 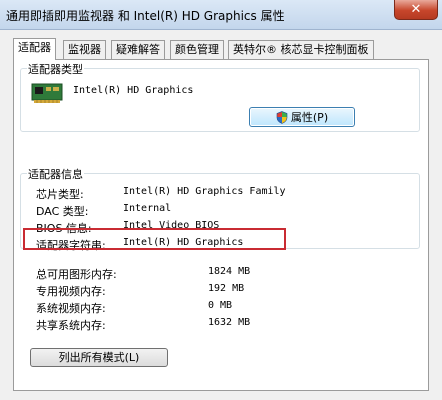 I want to click on info-row-dac-type: DAC 类型: Internal, so click(x=226, y=210).